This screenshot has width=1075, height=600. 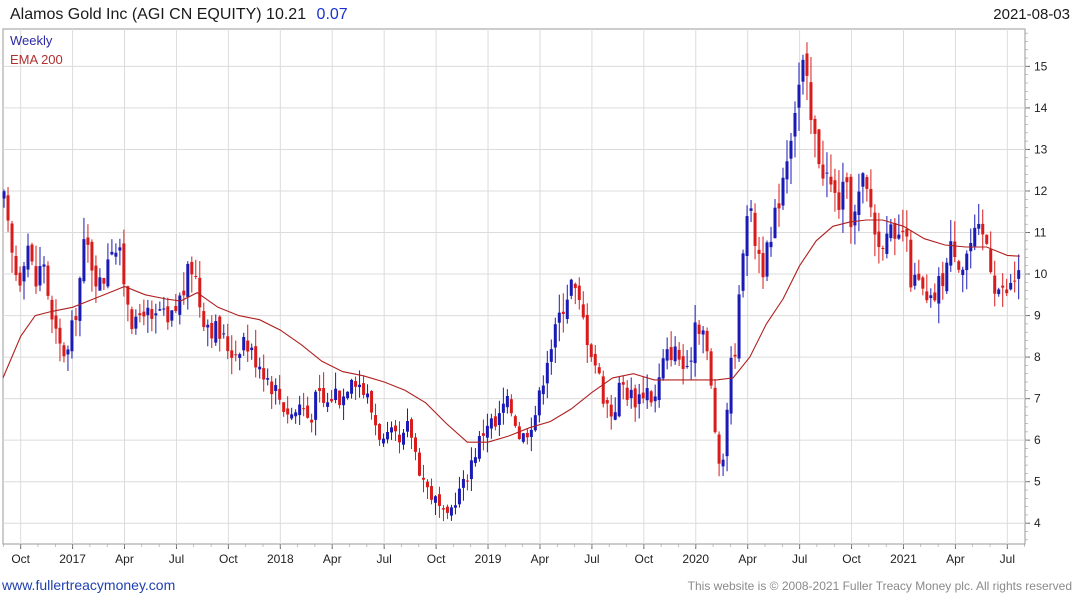 I want to click on x-tick-label: Apr, so click(x=747, y=559).